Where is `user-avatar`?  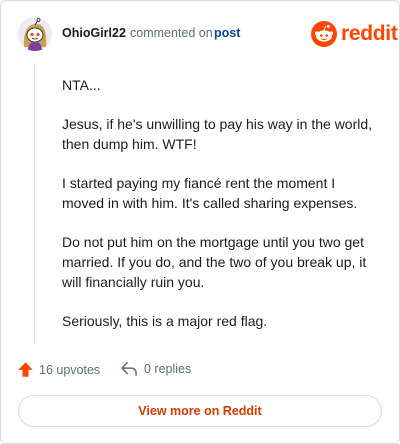 user-avatar is located at coordinates (35, 34).